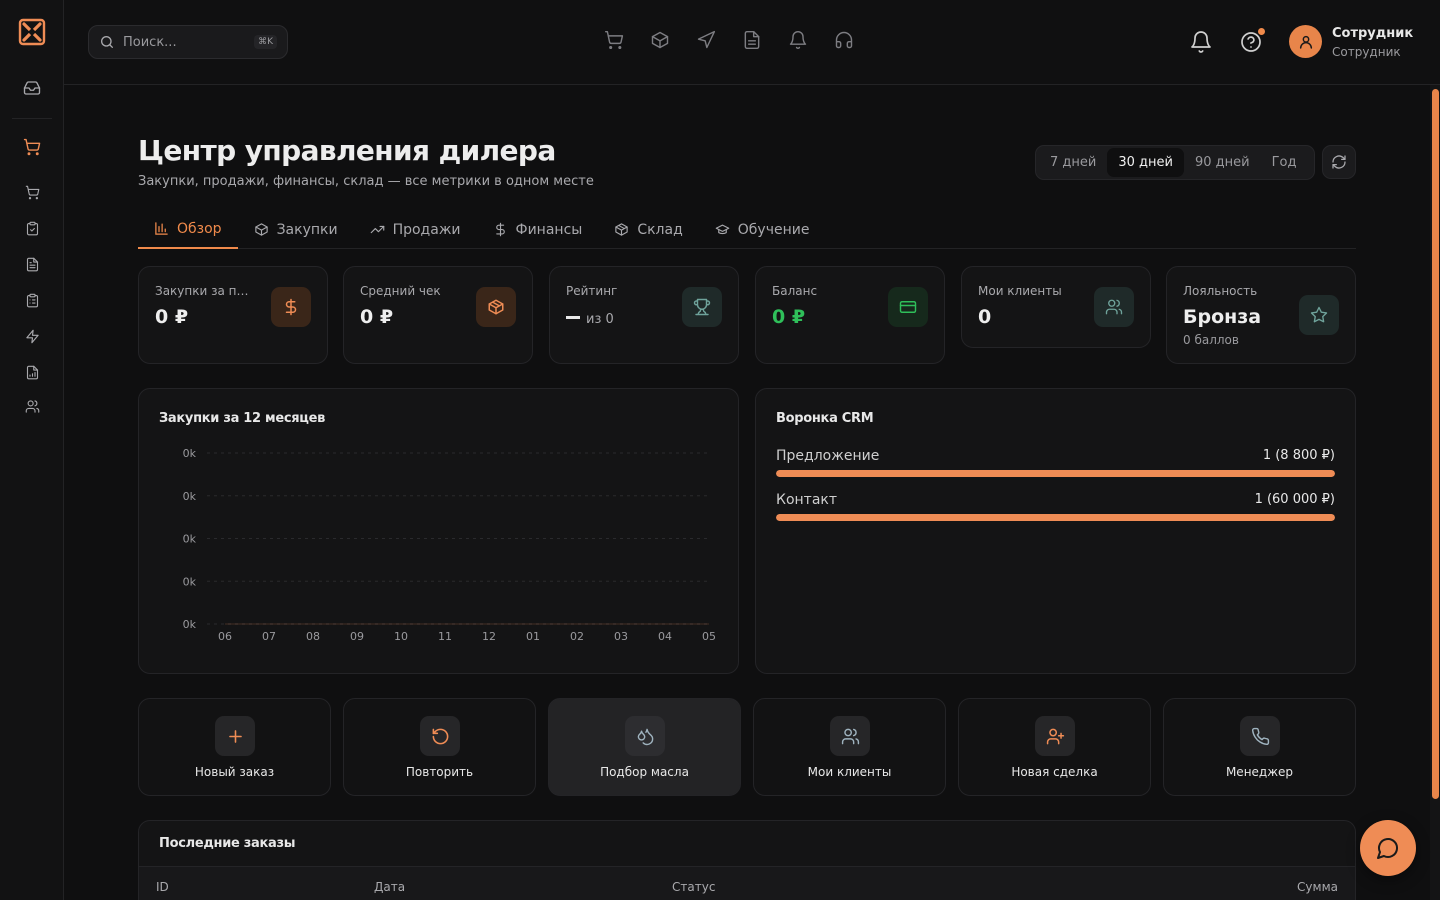 This screenshot has width=1440, height=900. What do you see at coordinates (1261, 31) in the screenshot?
I see `help-notification-dot` at bounding box center [1261, 31].